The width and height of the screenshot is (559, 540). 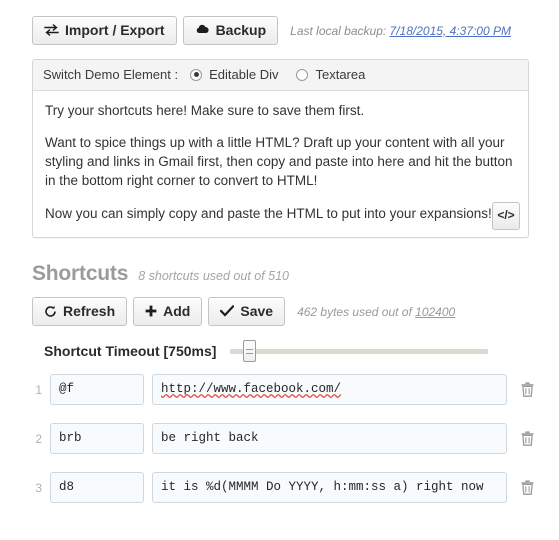 What do you see at coordinates (130, 351) in the screenshot?
I see `shortcut-timeout-label: Shortcut Timeout [750ms]` at bounding box center [130, 351].